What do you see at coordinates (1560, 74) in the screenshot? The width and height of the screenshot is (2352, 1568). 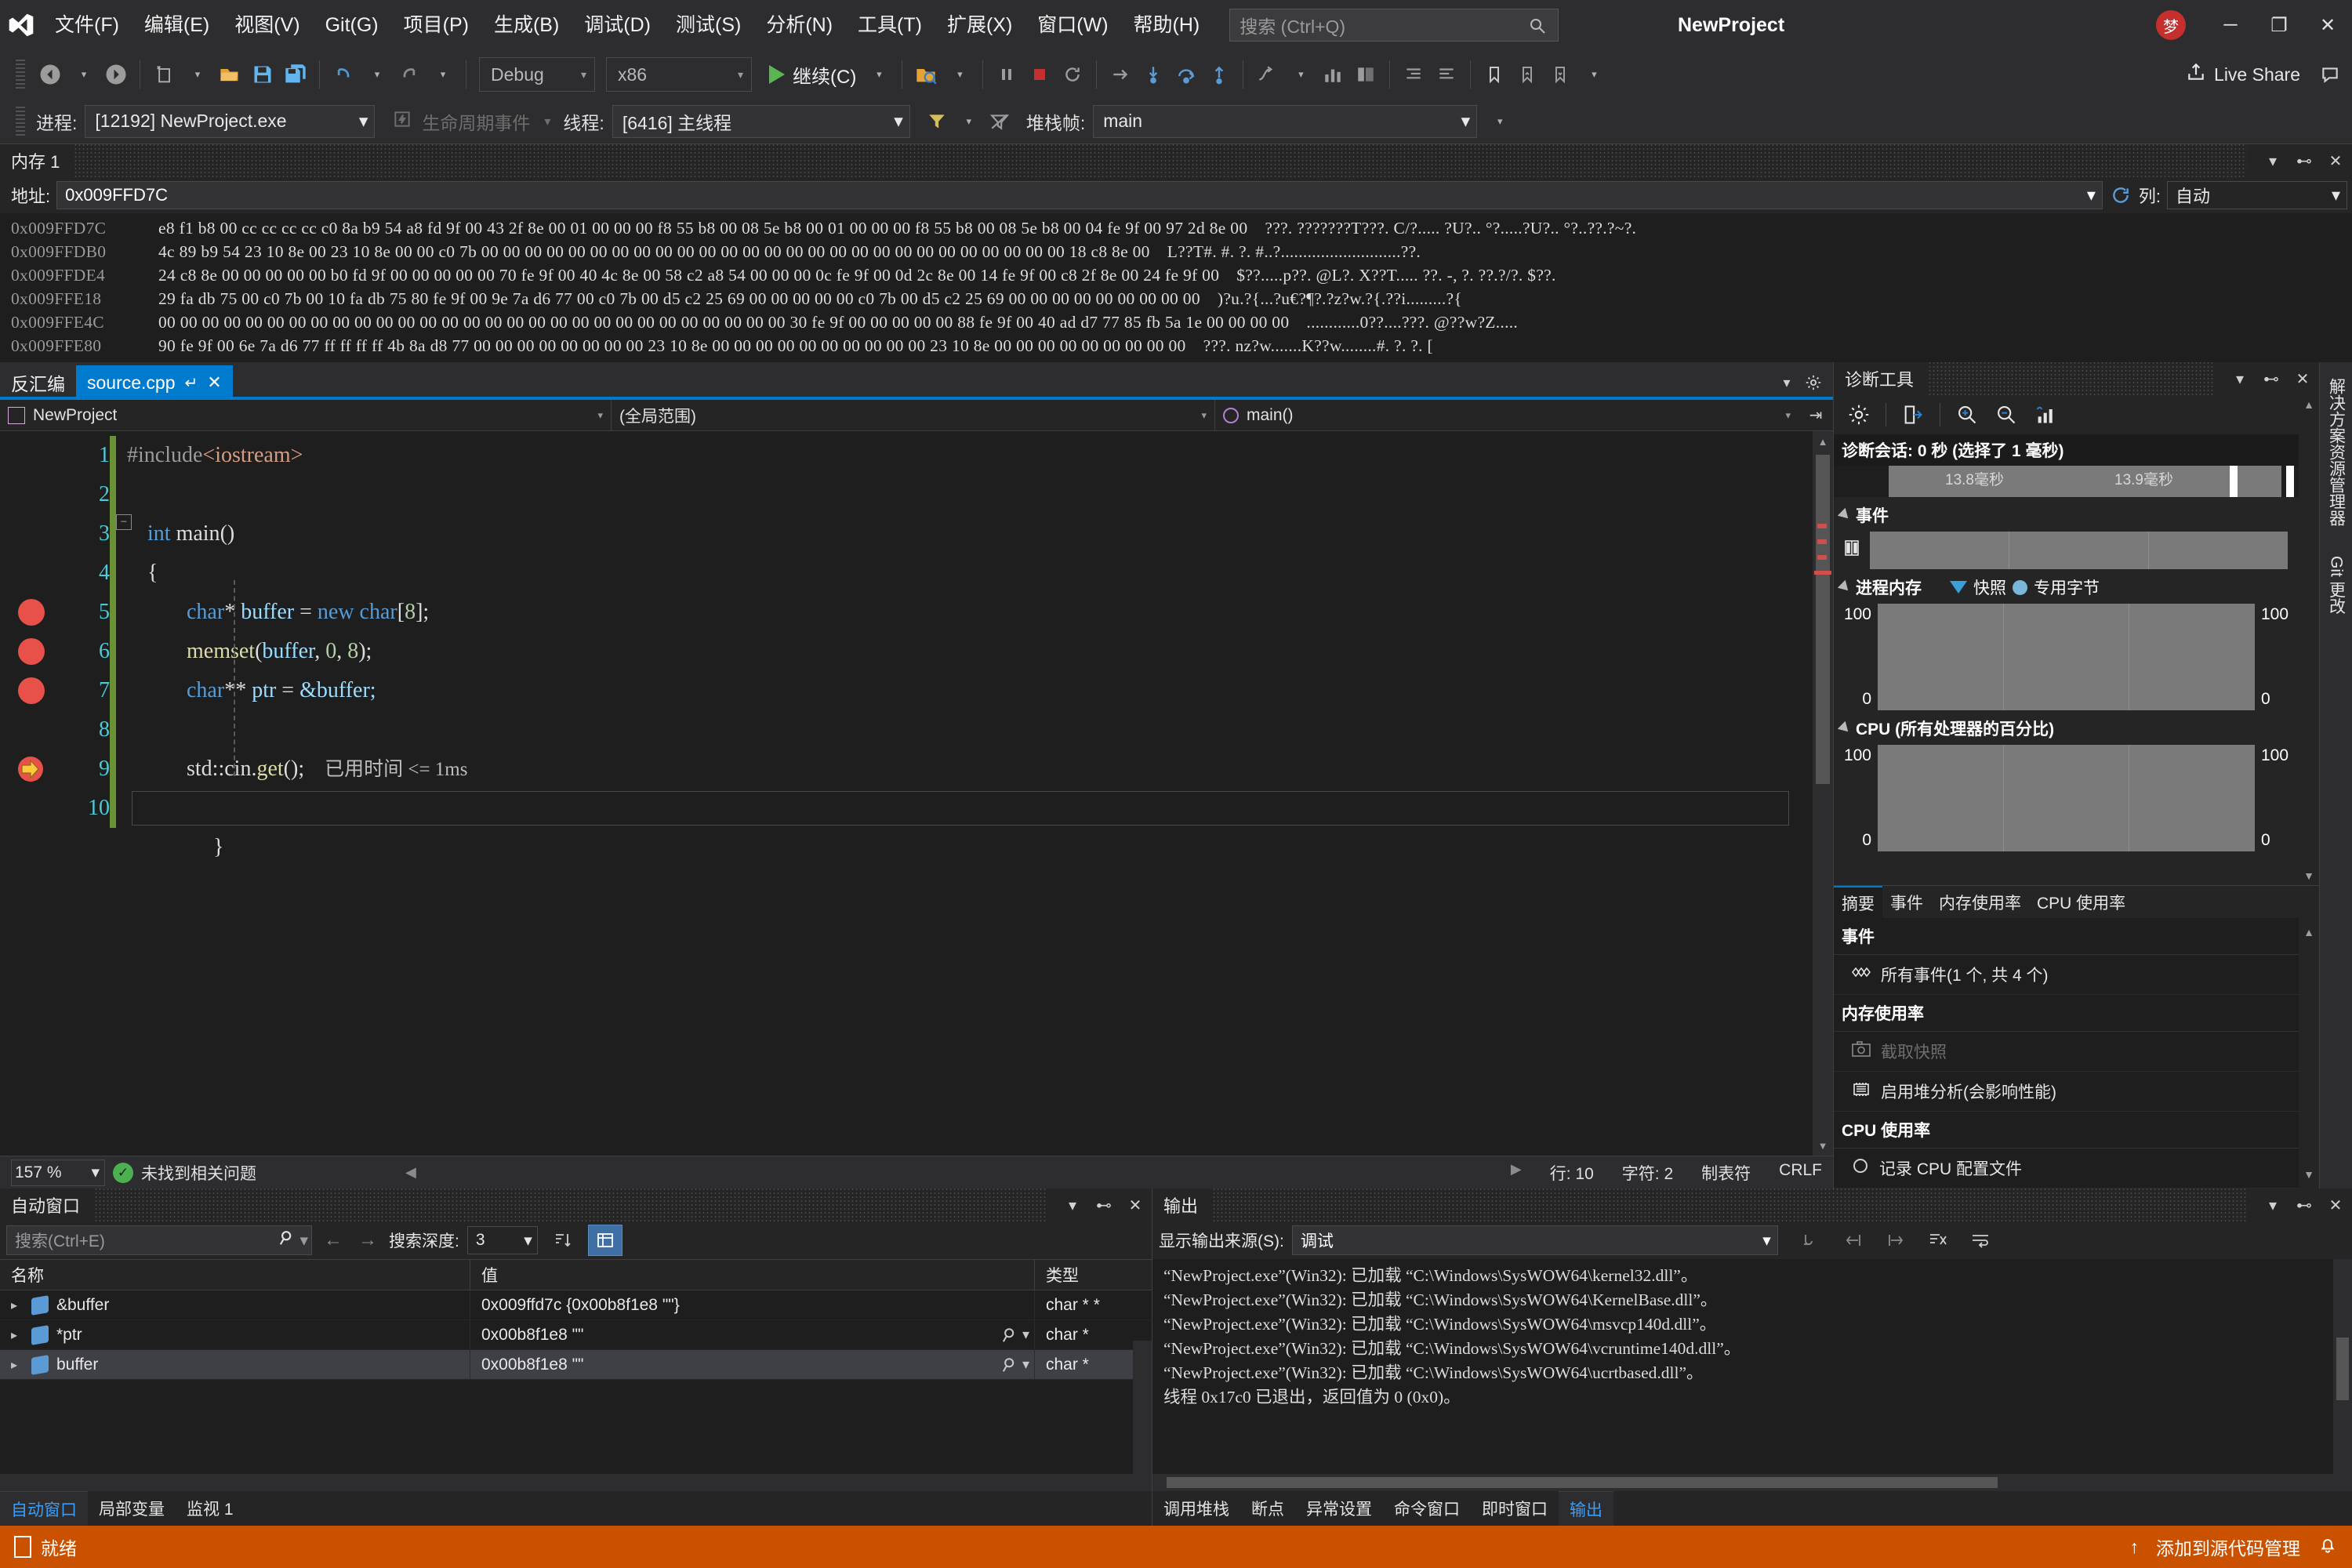 I see `next-bookmark-icon` at bounding box center [1560, 74].